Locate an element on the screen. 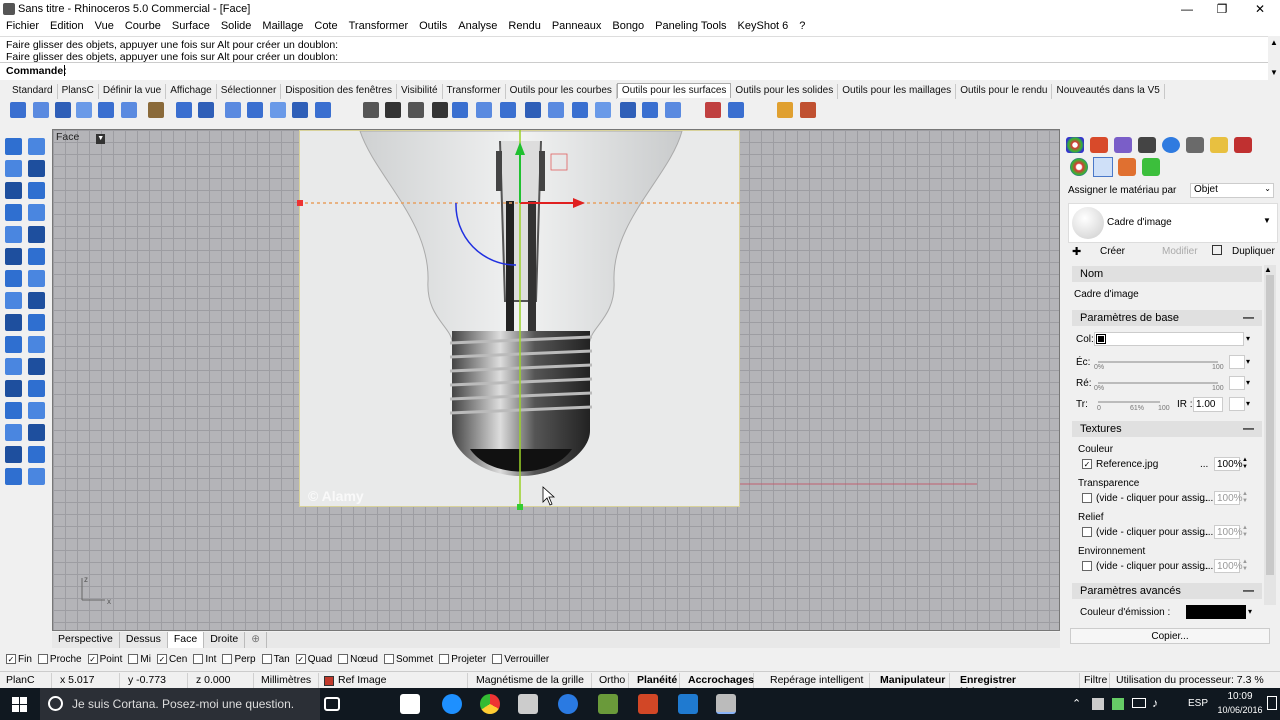  menu-surface: Surface is located at coordinates (190, 27).